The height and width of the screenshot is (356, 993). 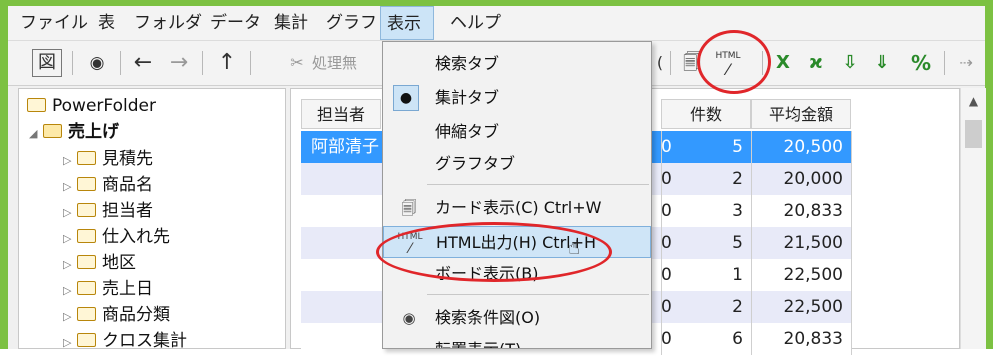 I want to click on cell-person: 阿部清子, so click(x=348, y=147).